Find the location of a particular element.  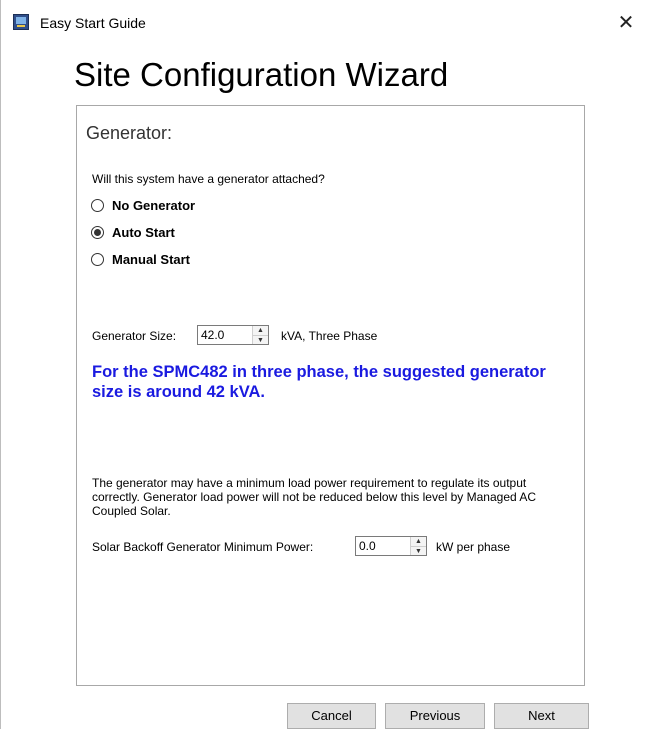

radio-label: Auto Start is located at coordinates (143, 232).